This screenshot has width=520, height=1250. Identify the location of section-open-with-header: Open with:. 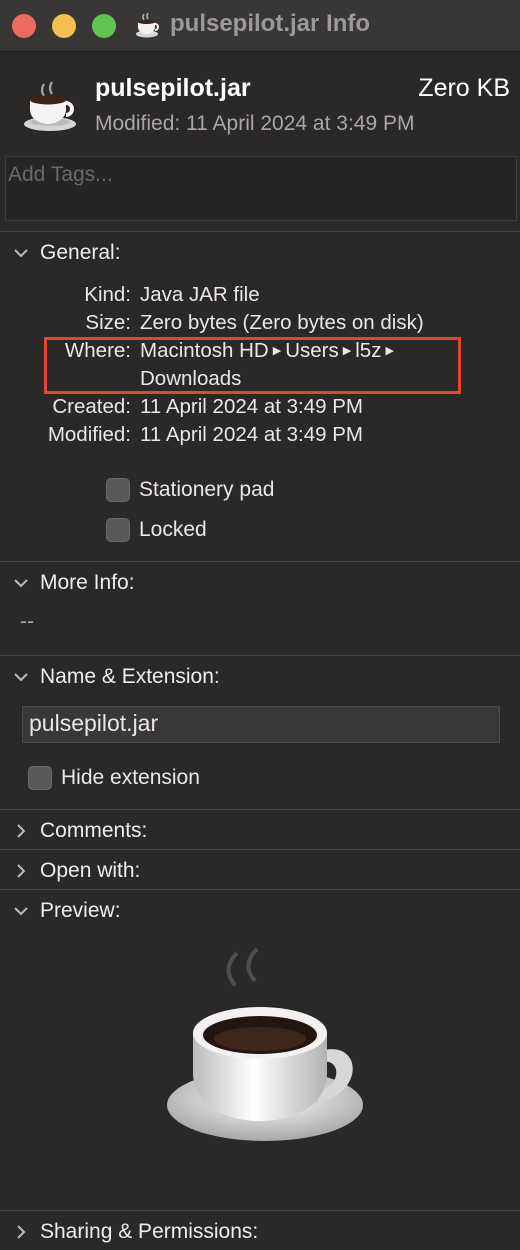
(76, 871).